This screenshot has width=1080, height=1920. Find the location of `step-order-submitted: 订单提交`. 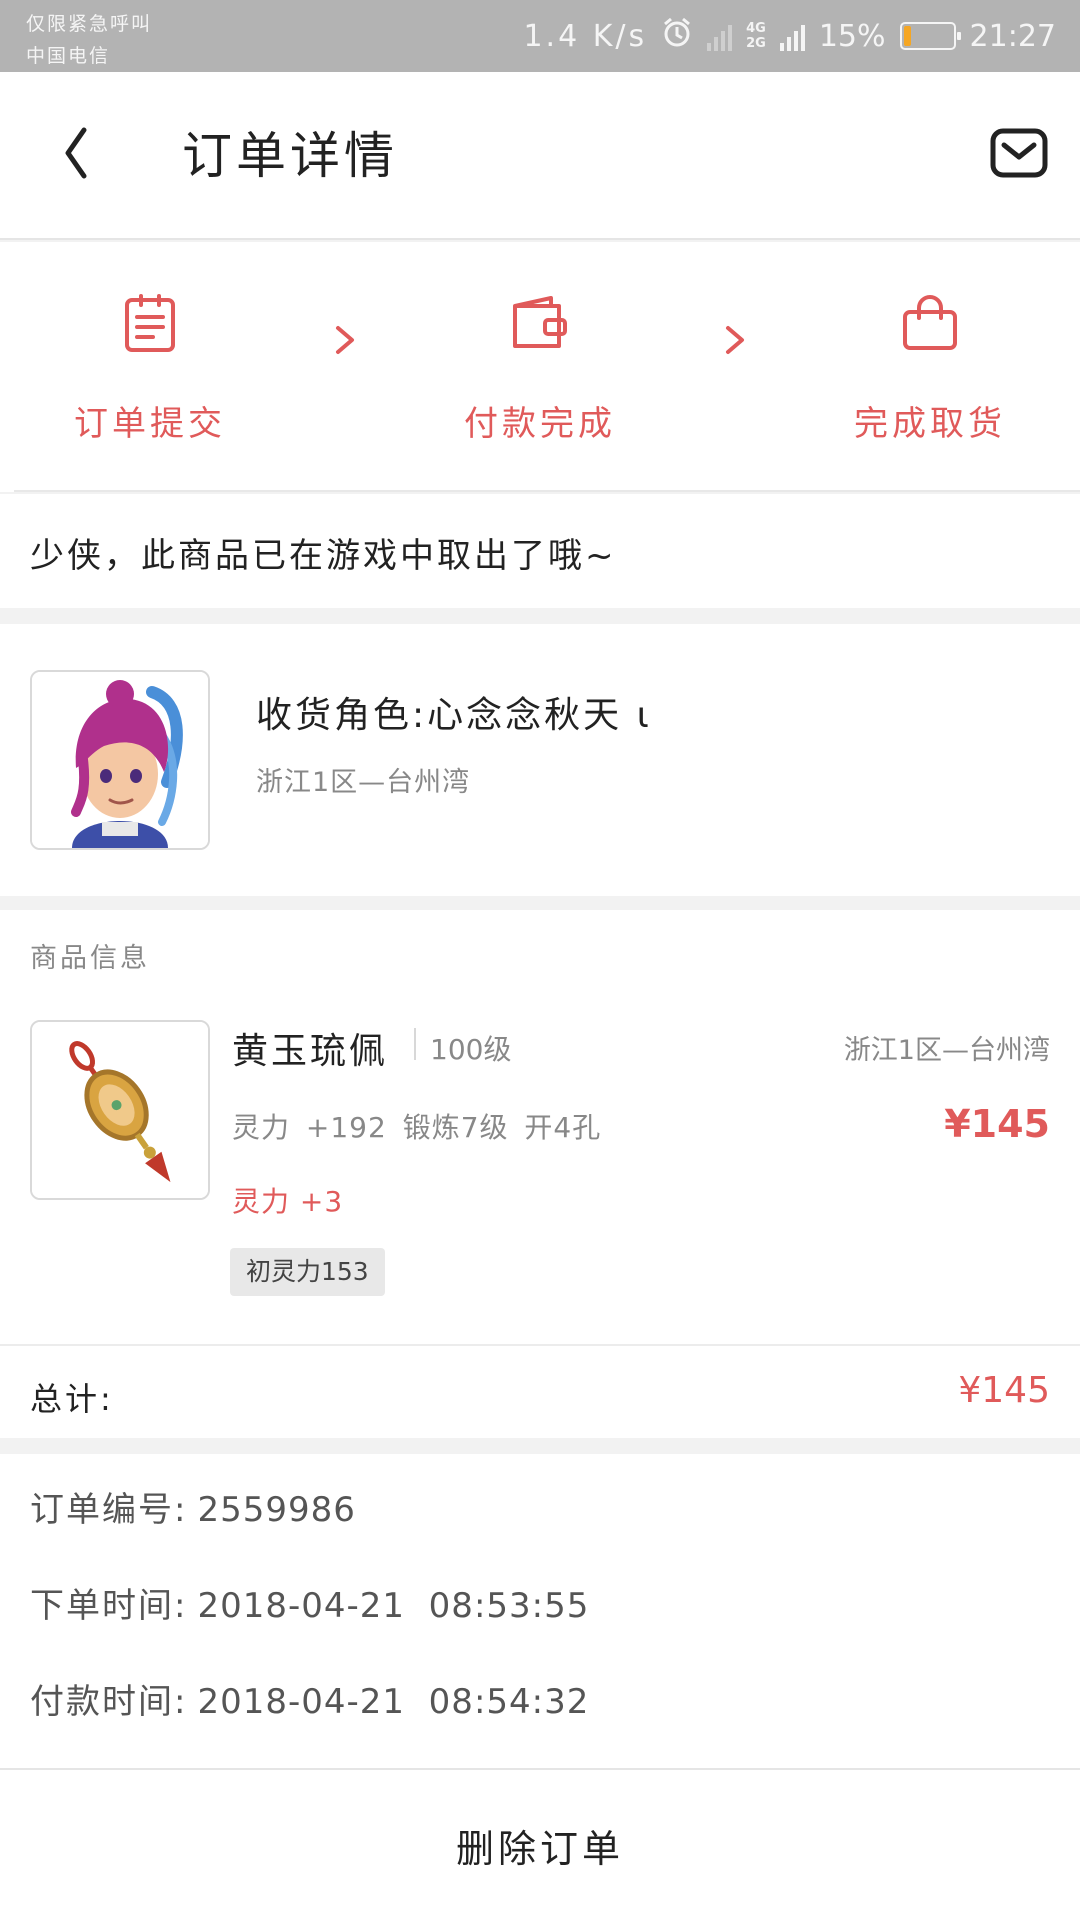

step-order-submitted: 订单提交 is located at coordinates (150, 368).